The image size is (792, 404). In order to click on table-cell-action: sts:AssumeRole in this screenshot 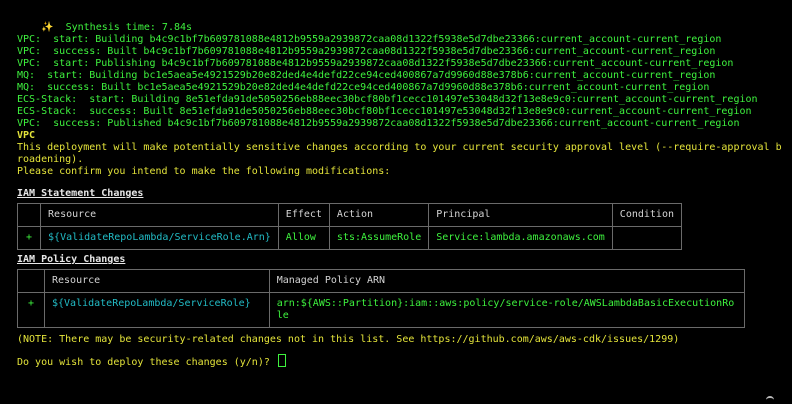, I will do `click(379, 238)`.